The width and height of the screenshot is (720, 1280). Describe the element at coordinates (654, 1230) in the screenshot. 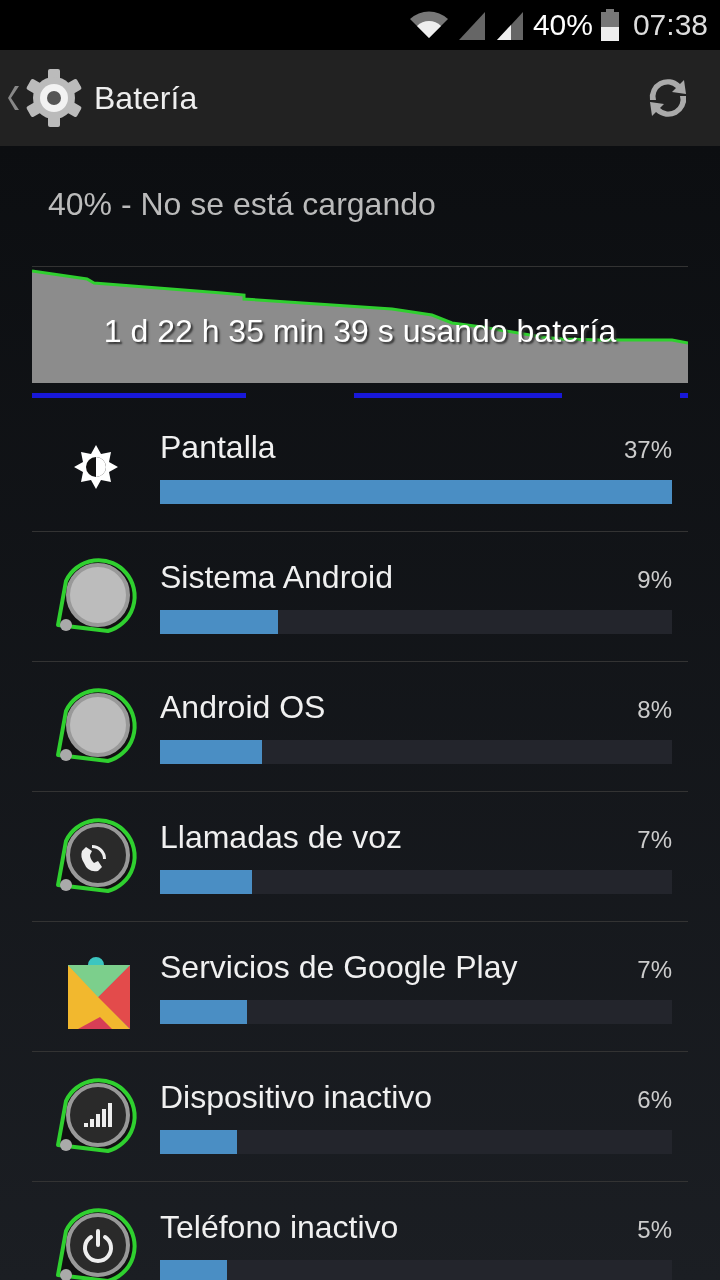

I see `usage-percentage: 5%` at that location.